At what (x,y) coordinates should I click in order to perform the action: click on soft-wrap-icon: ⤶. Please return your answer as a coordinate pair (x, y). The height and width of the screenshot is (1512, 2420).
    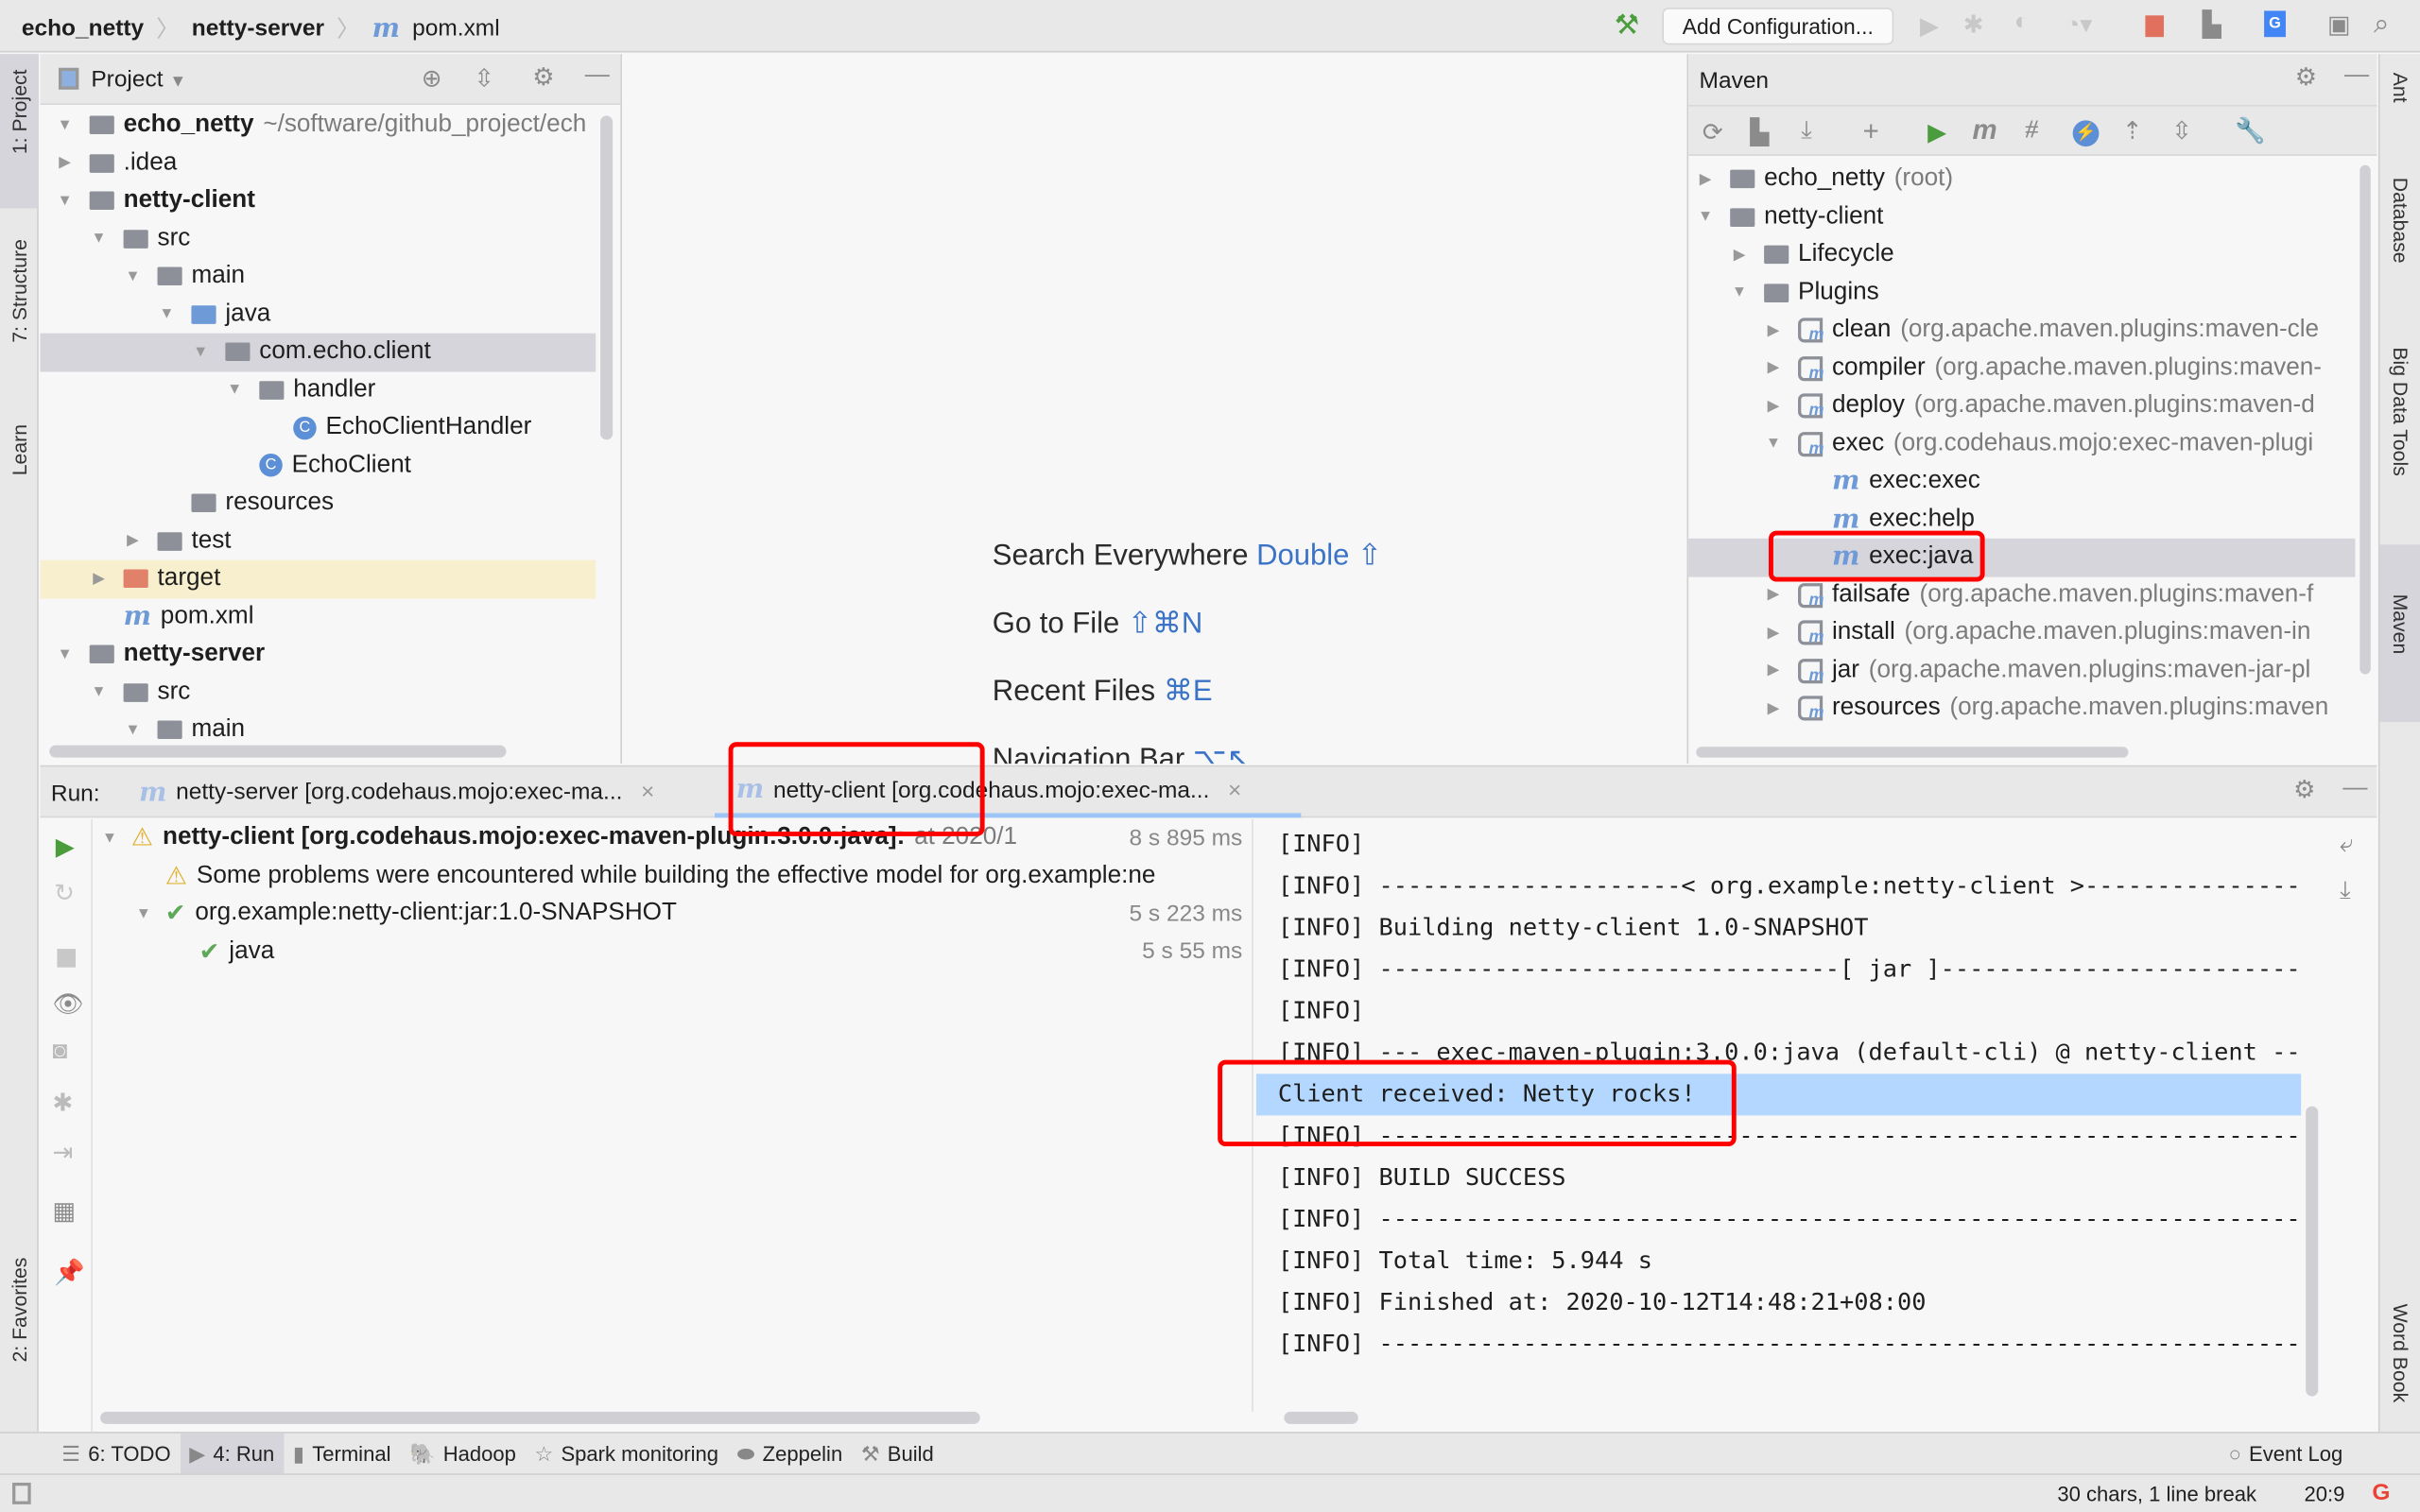
    Looking at the image, I should click on (2347, 845).